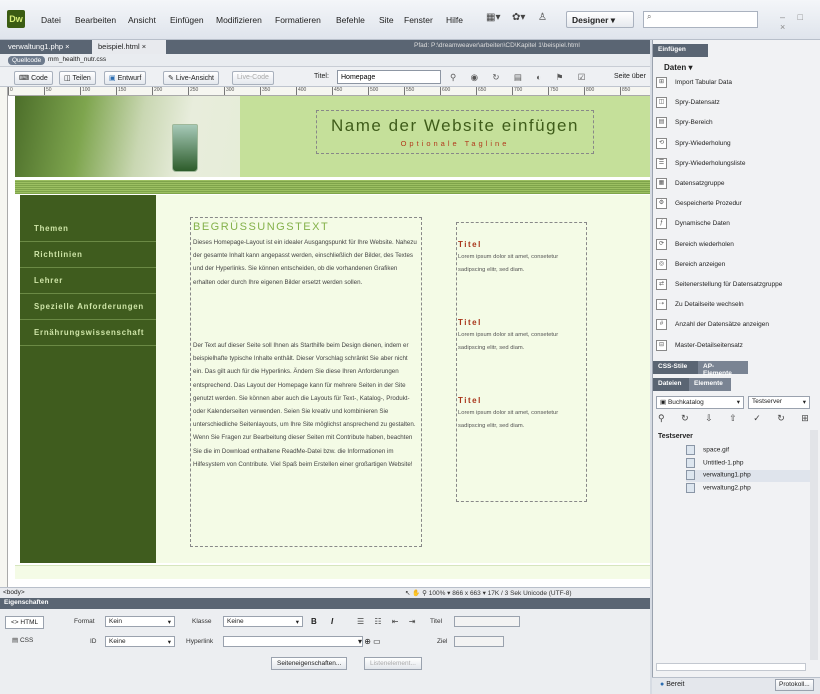 The image size is (820, 694). I want to click on menu-modifizieren: Modifizieren, so click(239, 20).